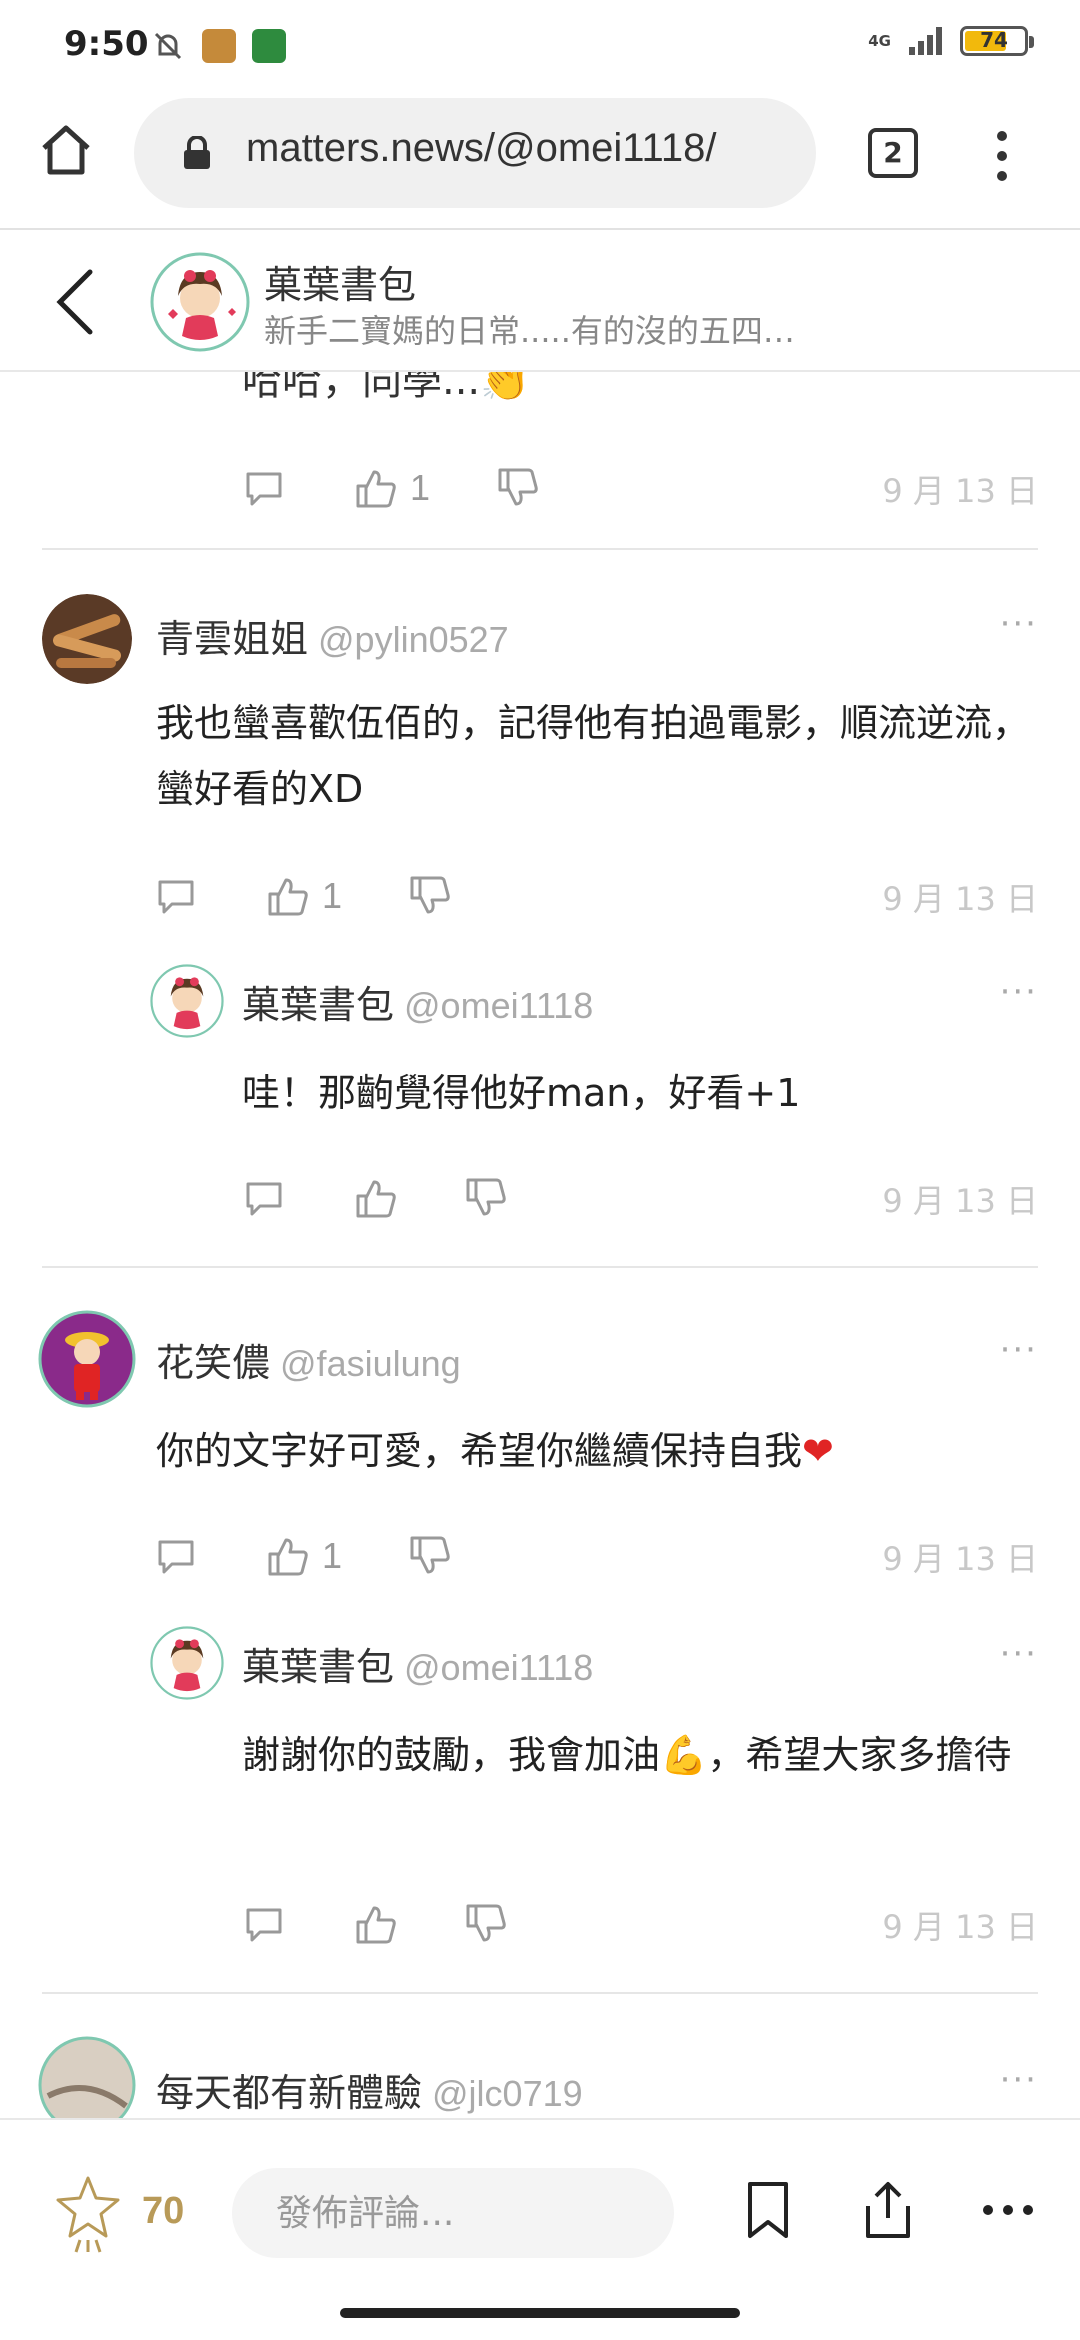 This screenshot has height=2340, width=1080. Describe the element at coordinates (289, 2093) in the screenshot. I see `author-name: 每天都有新體驗` at that location.